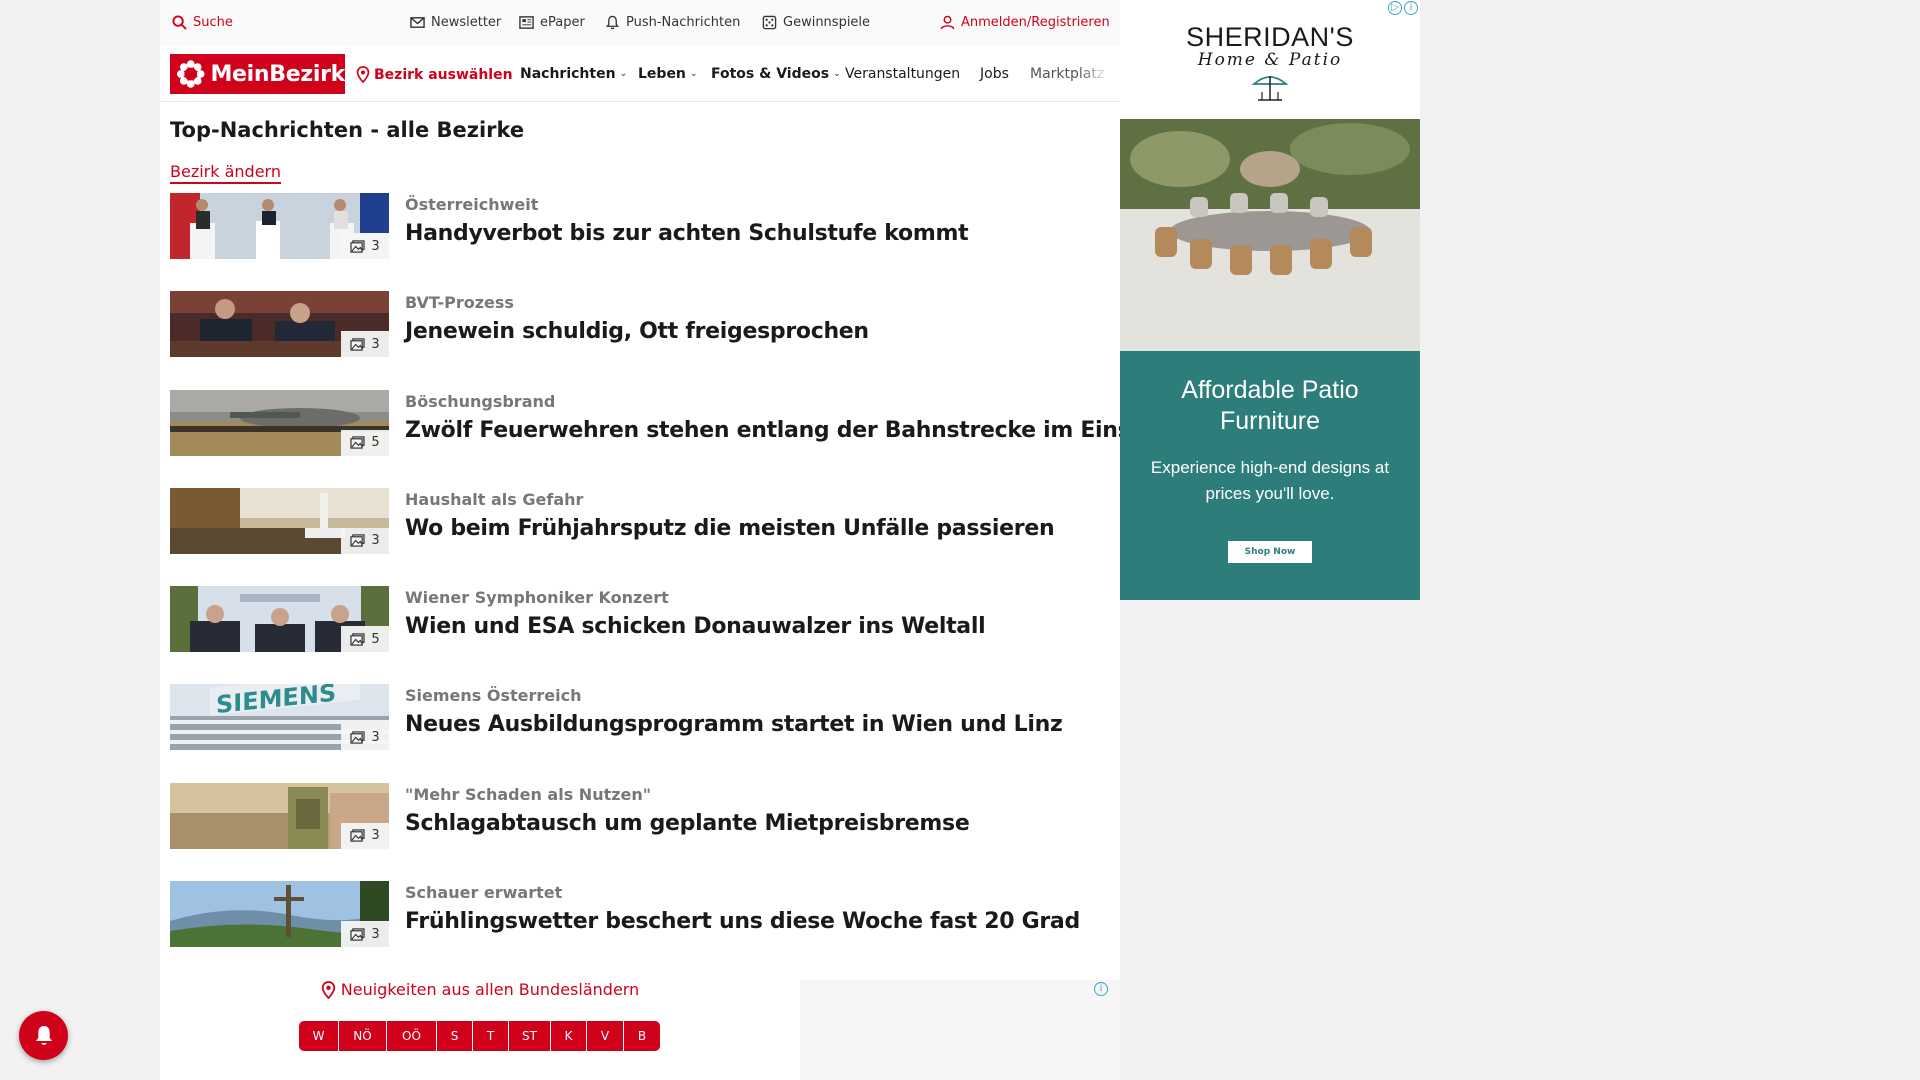  What do you see at coordinates (213, 22) in the screenshot?
I see `search-label: Suche` at bounding box center [213, 22].